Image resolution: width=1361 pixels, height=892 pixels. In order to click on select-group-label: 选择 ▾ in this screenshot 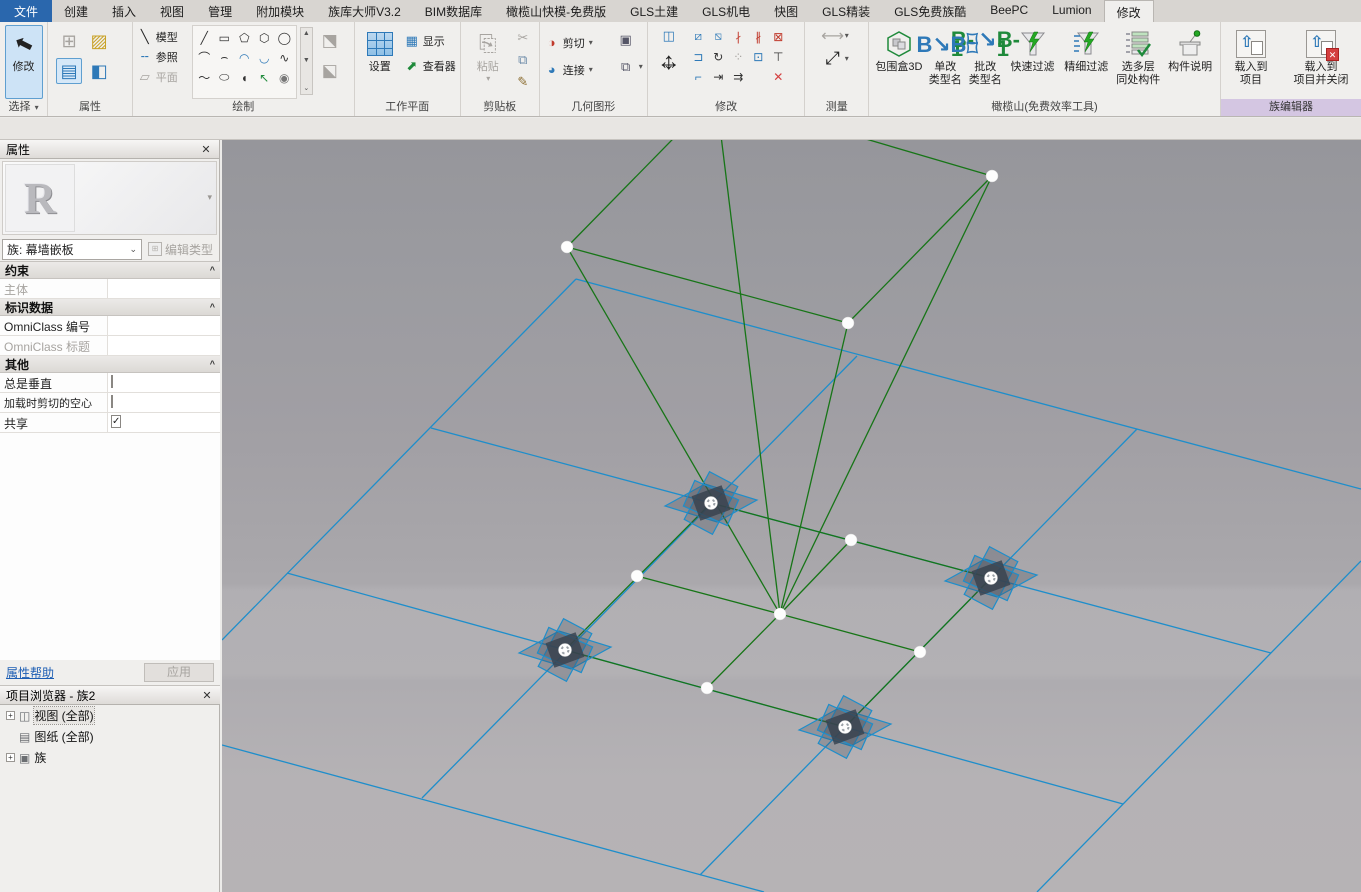, I will do `click(23, 107)`.